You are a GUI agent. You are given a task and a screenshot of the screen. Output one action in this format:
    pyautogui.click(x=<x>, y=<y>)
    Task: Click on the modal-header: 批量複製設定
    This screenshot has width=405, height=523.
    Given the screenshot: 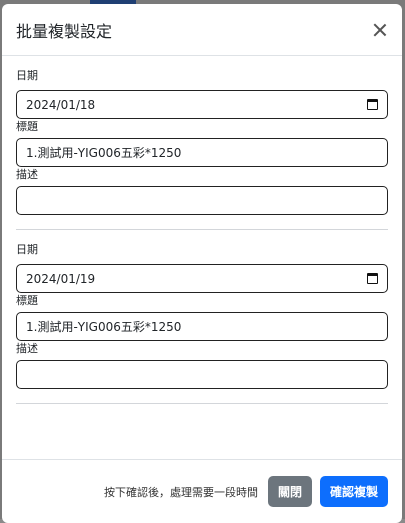 What is the action you would take?
    pyautogui.click(x=202, y=30)
    